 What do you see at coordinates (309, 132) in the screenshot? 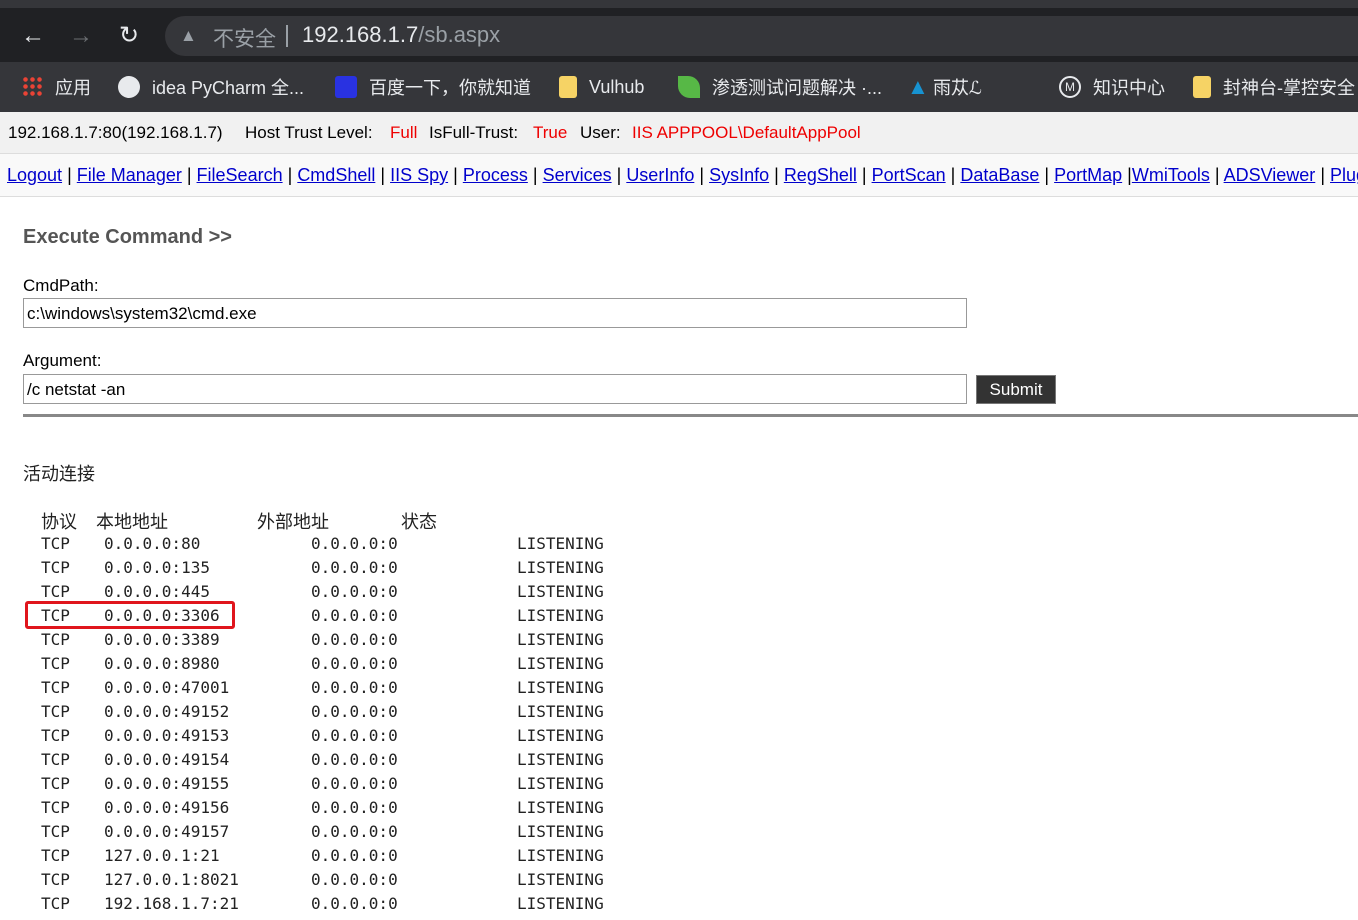
I see `trust-level-label: Host Trust Level:` at bounding box center [309, 132].